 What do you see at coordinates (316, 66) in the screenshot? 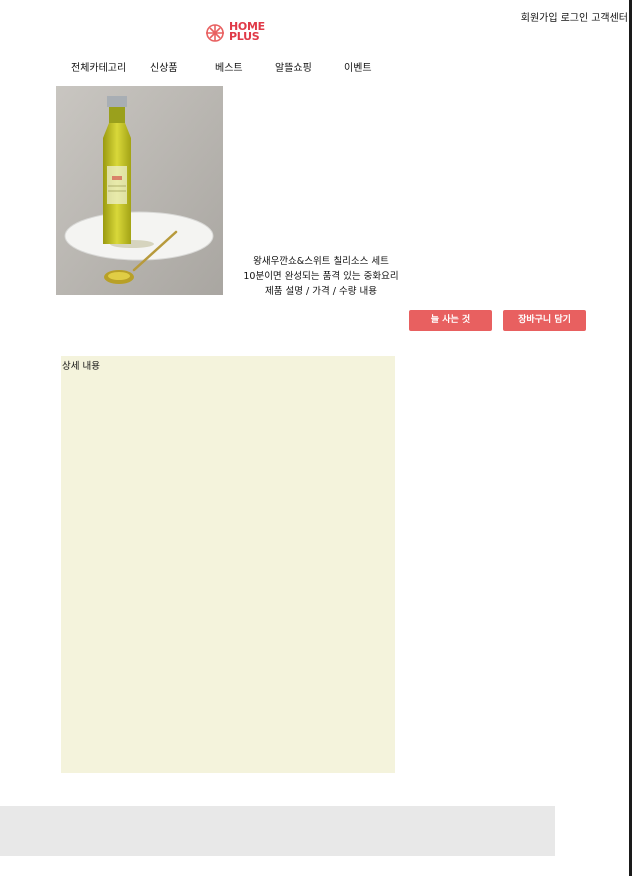
I see `main-nav: 전체카테고리 신상품 베스트 알뜰쇼핑 이벤트` at bounding box center [316, 66].